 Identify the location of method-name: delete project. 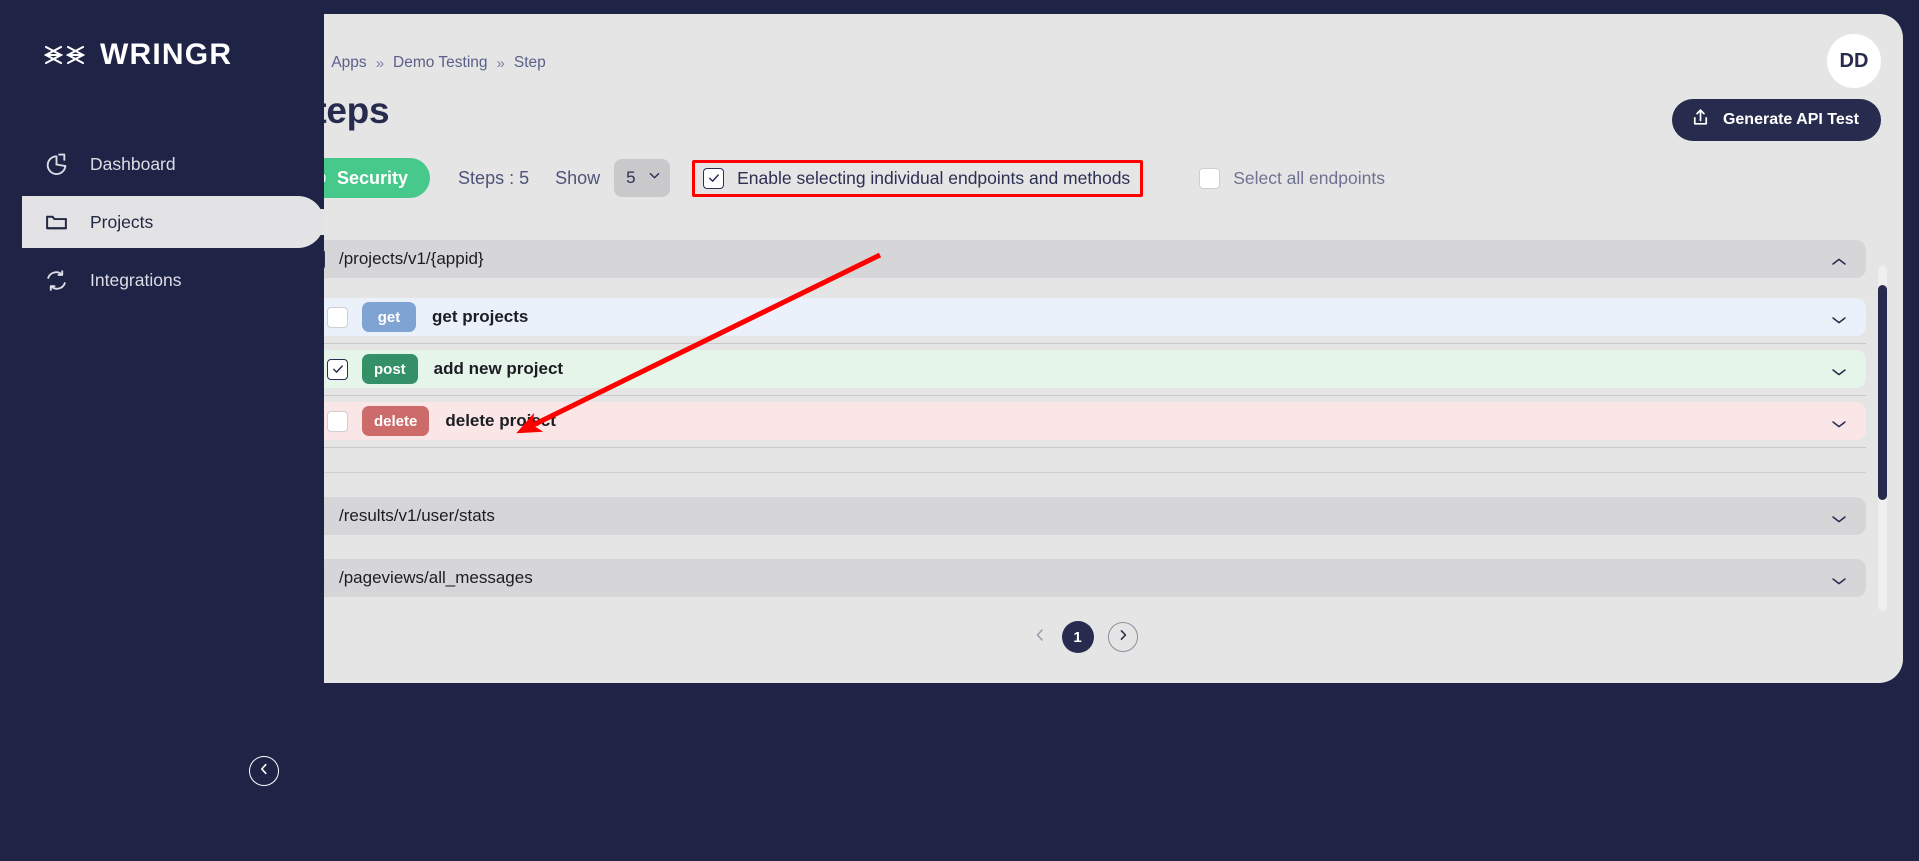
(500, 420).